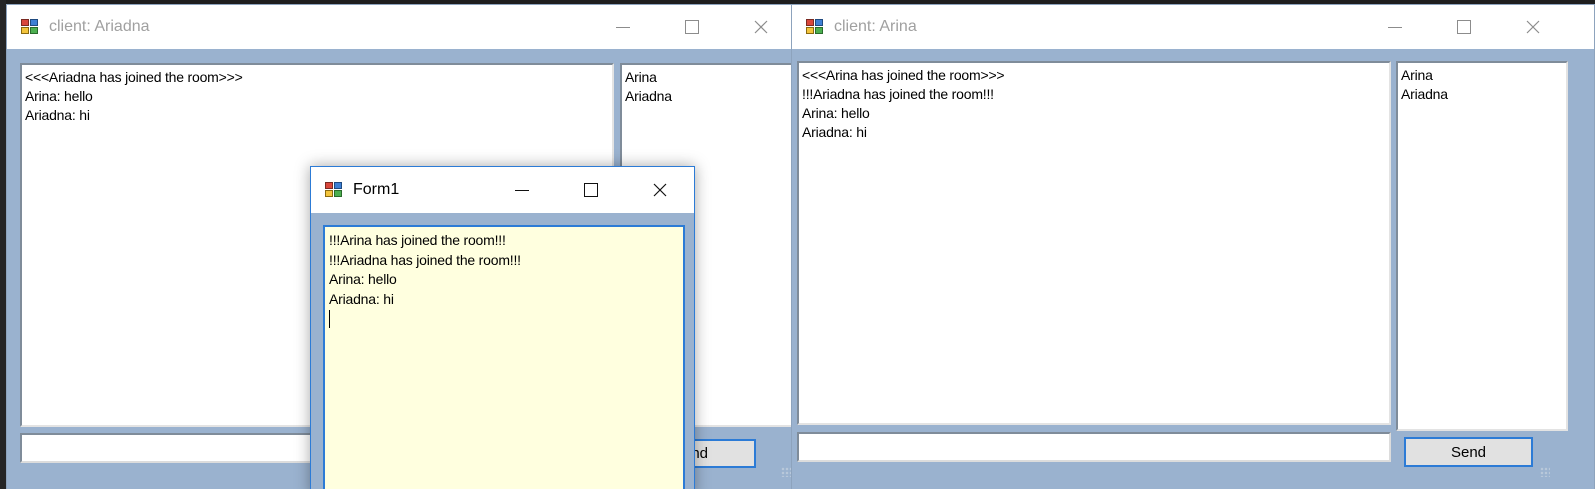  Describe the element at coordinates (417, 240) in the screenshot. I see `log-line: !!!Arina has joined the room!!!` at that location.